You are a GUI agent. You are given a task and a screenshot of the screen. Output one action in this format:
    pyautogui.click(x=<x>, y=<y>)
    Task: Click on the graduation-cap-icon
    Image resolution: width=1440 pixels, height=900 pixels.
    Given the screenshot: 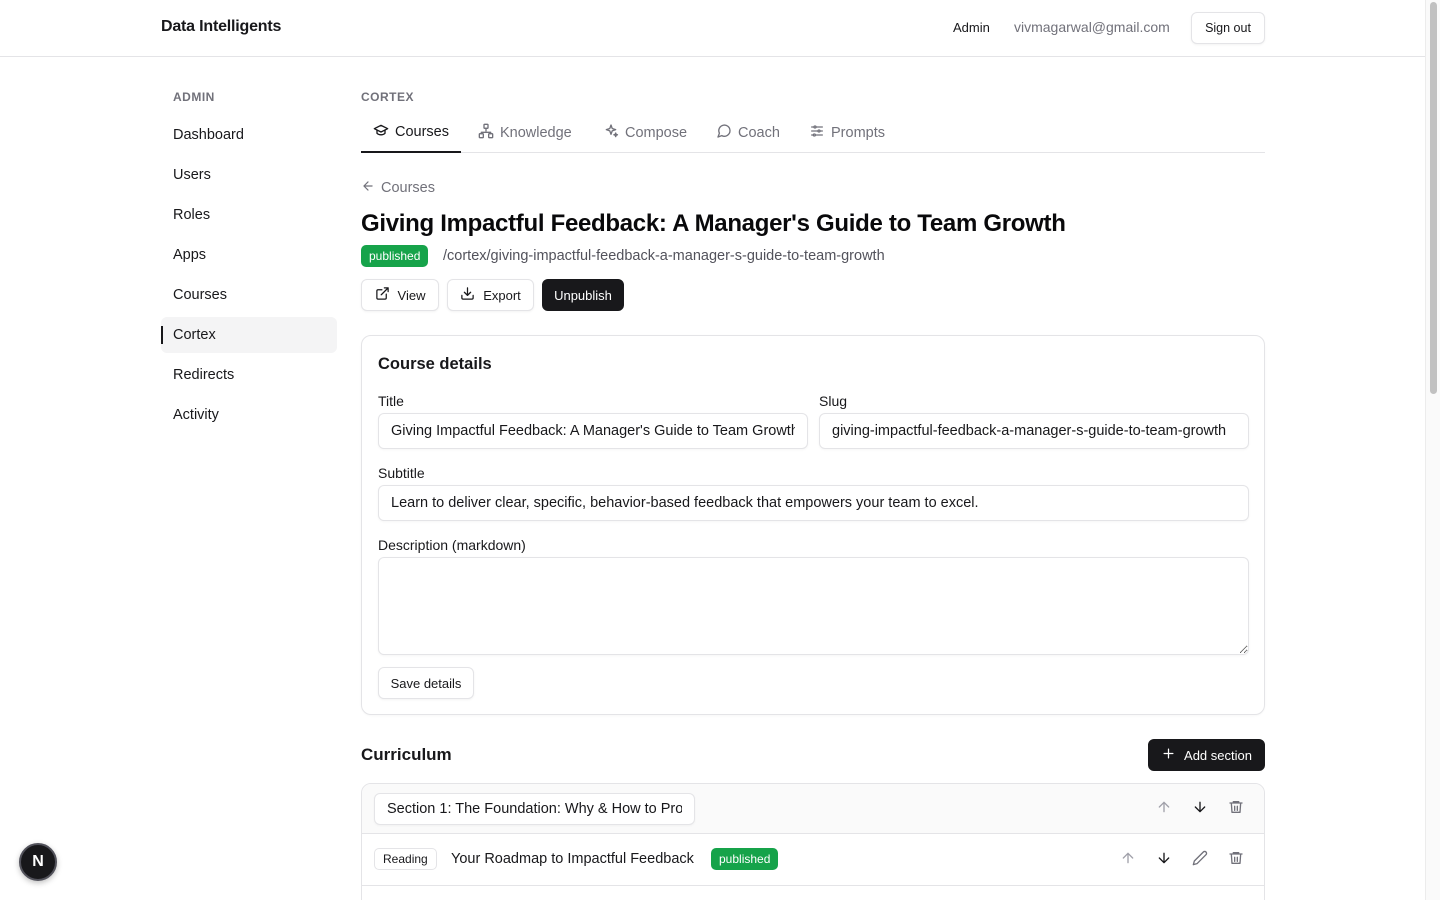 What is the action you would take?
    pyautogui.click(x=381, y=132)
    